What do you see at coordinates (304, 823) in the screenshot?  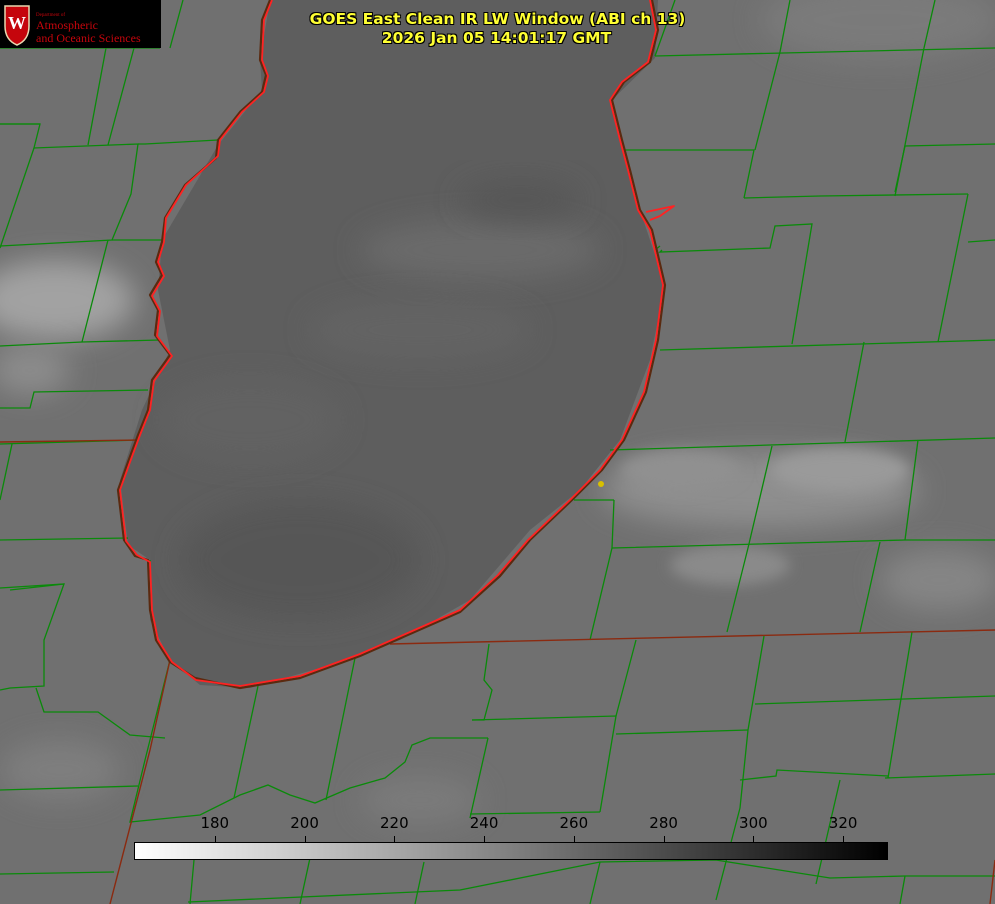 I see `colorbar-tick-label: 200` at bounding box center [304, 823].